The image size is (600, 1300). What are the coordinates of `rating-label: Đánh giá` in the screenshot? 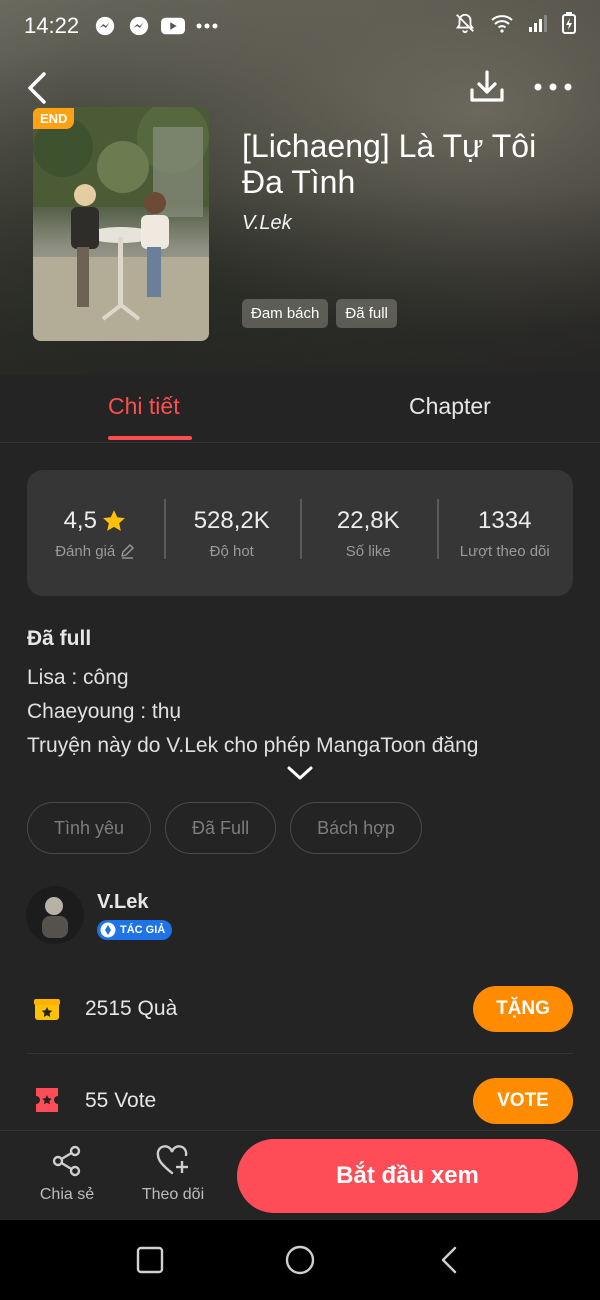 It's located at (85, 551).